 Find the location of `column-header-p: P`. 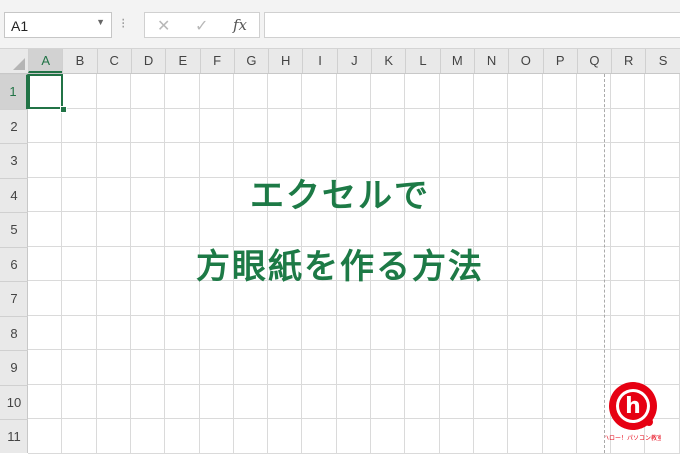

column-header-p: P is located at coordinates (559, 61).